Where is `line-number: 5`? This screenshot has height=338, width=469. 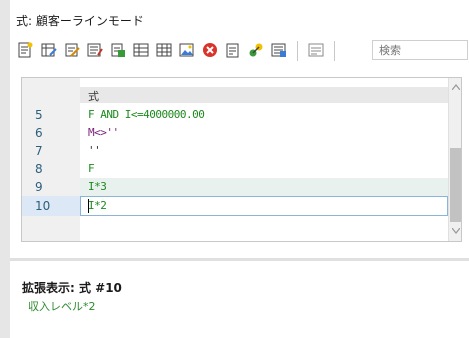
line-number: 5 is located at coordinates (39, 115).